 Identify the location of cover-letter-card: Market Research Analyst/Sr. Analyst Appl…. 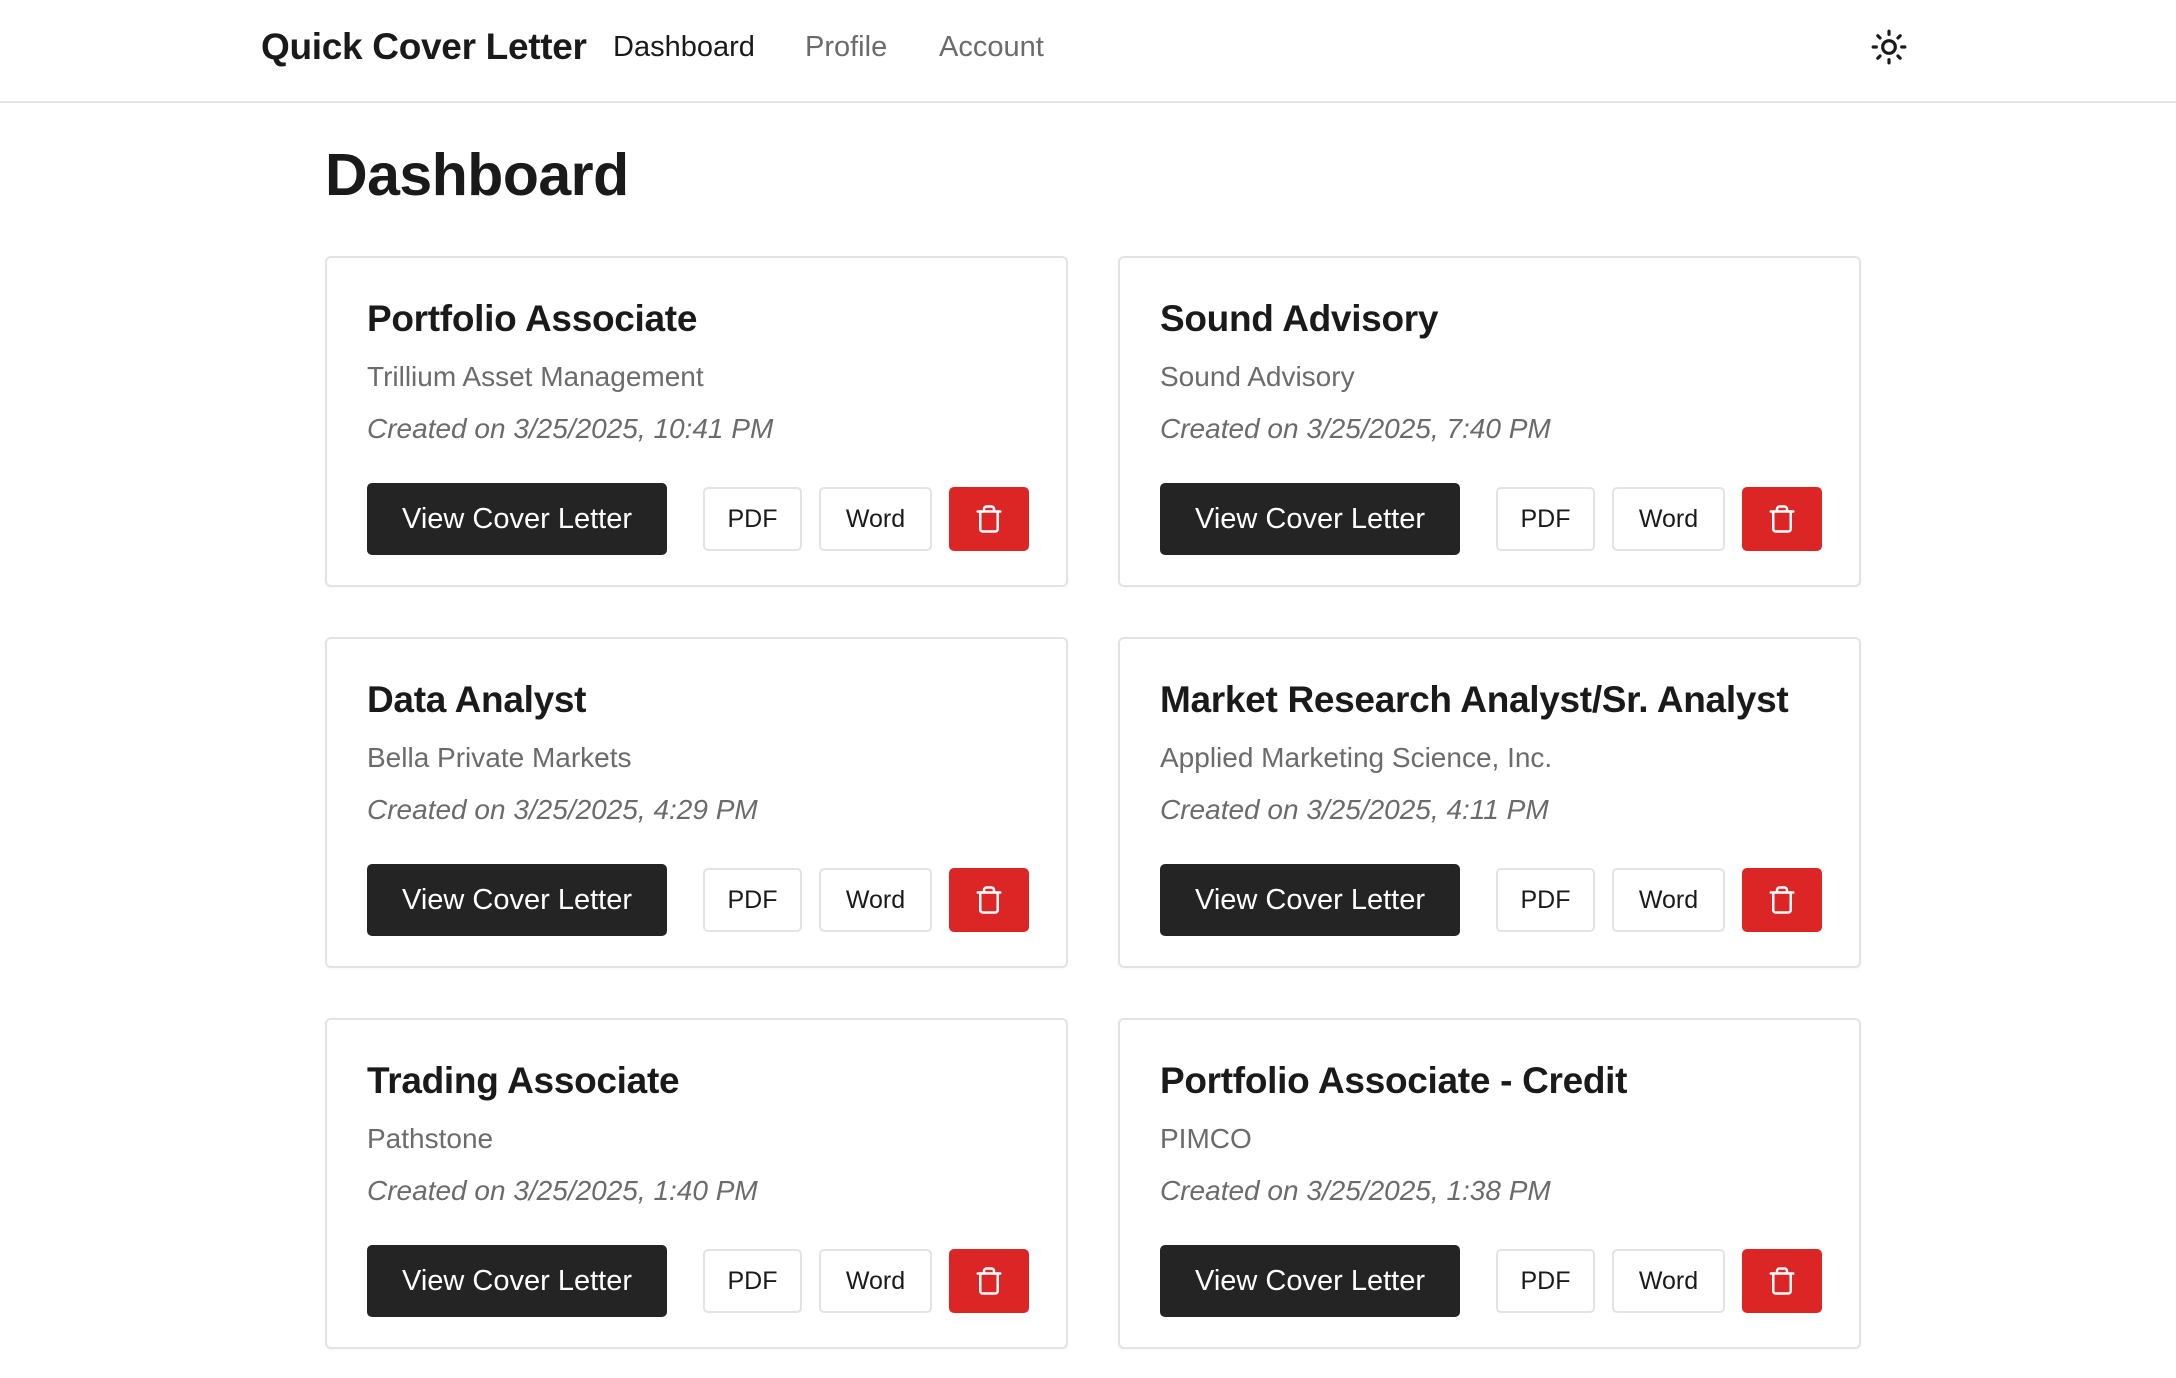
(1489, 802).